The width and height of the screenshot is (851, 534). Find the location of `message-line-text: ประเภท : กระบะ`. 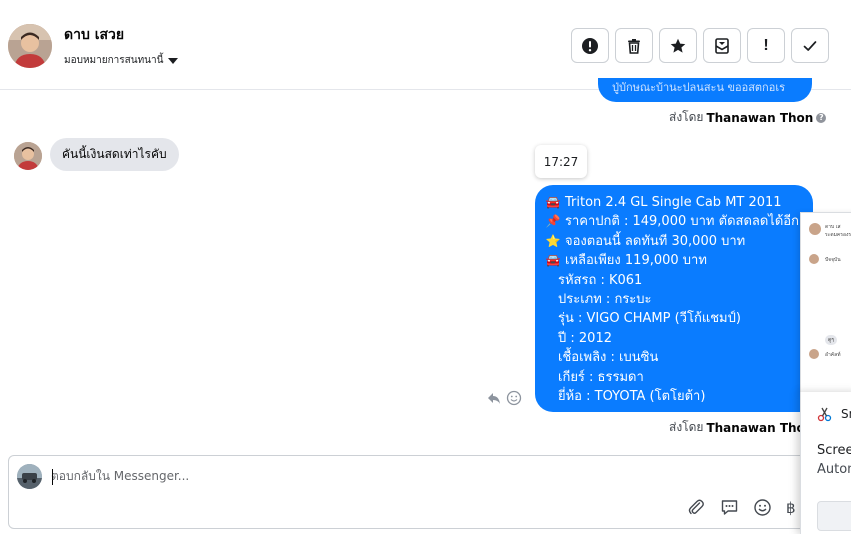

message-line-text: ประเภท : กระบะ is located at coordinates (605, 300).